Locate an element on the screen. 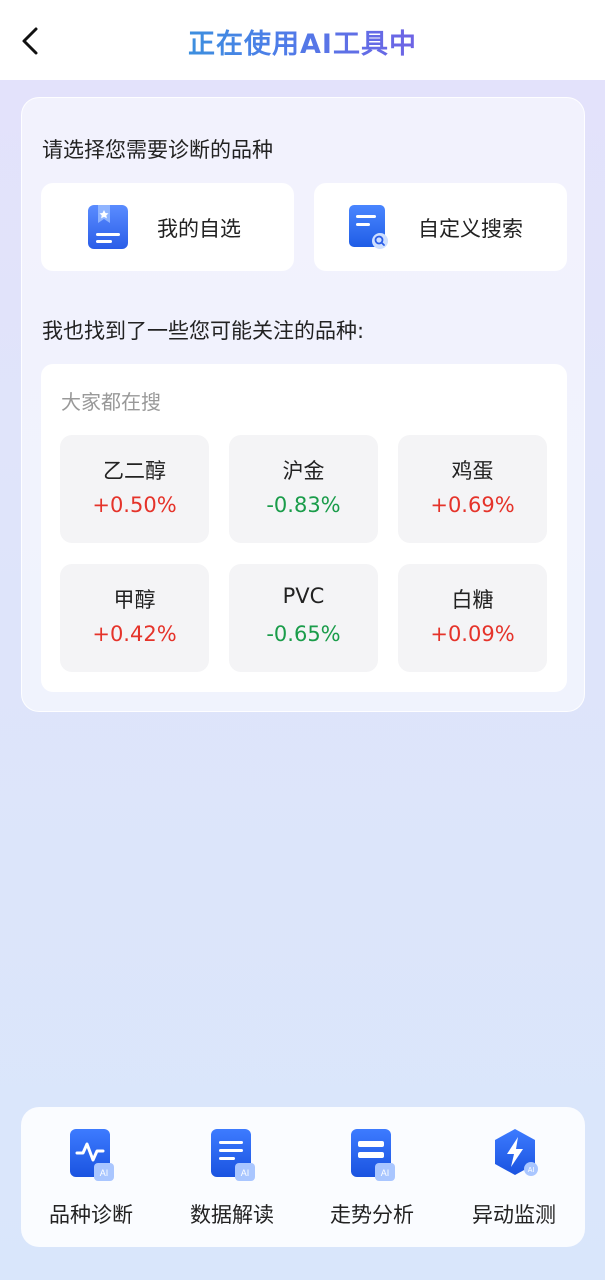  ai-tools-bar: AI 品种诊断 AI 数据解读 AI 走势分析 AI 异动监测 is located at coordinates (303, 1177).